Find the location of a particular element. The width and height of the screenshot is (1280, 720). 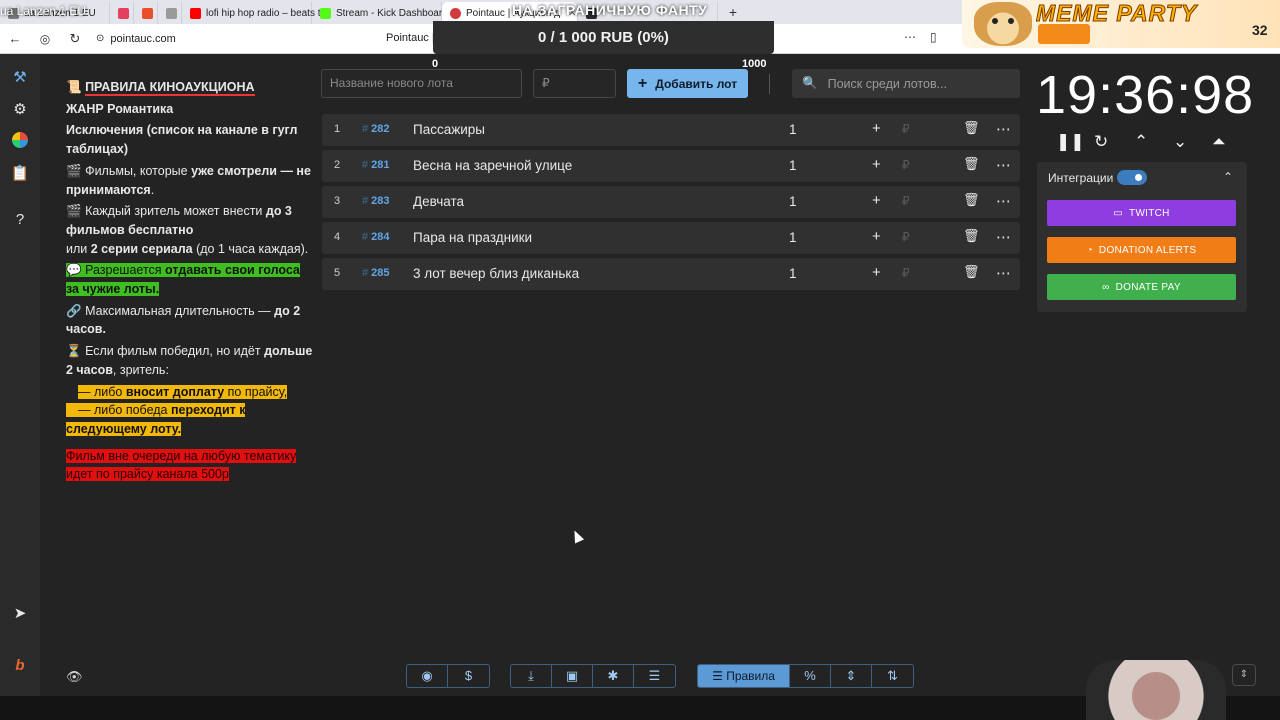

lot-rank: 3 is located at coordinates (337, 201).